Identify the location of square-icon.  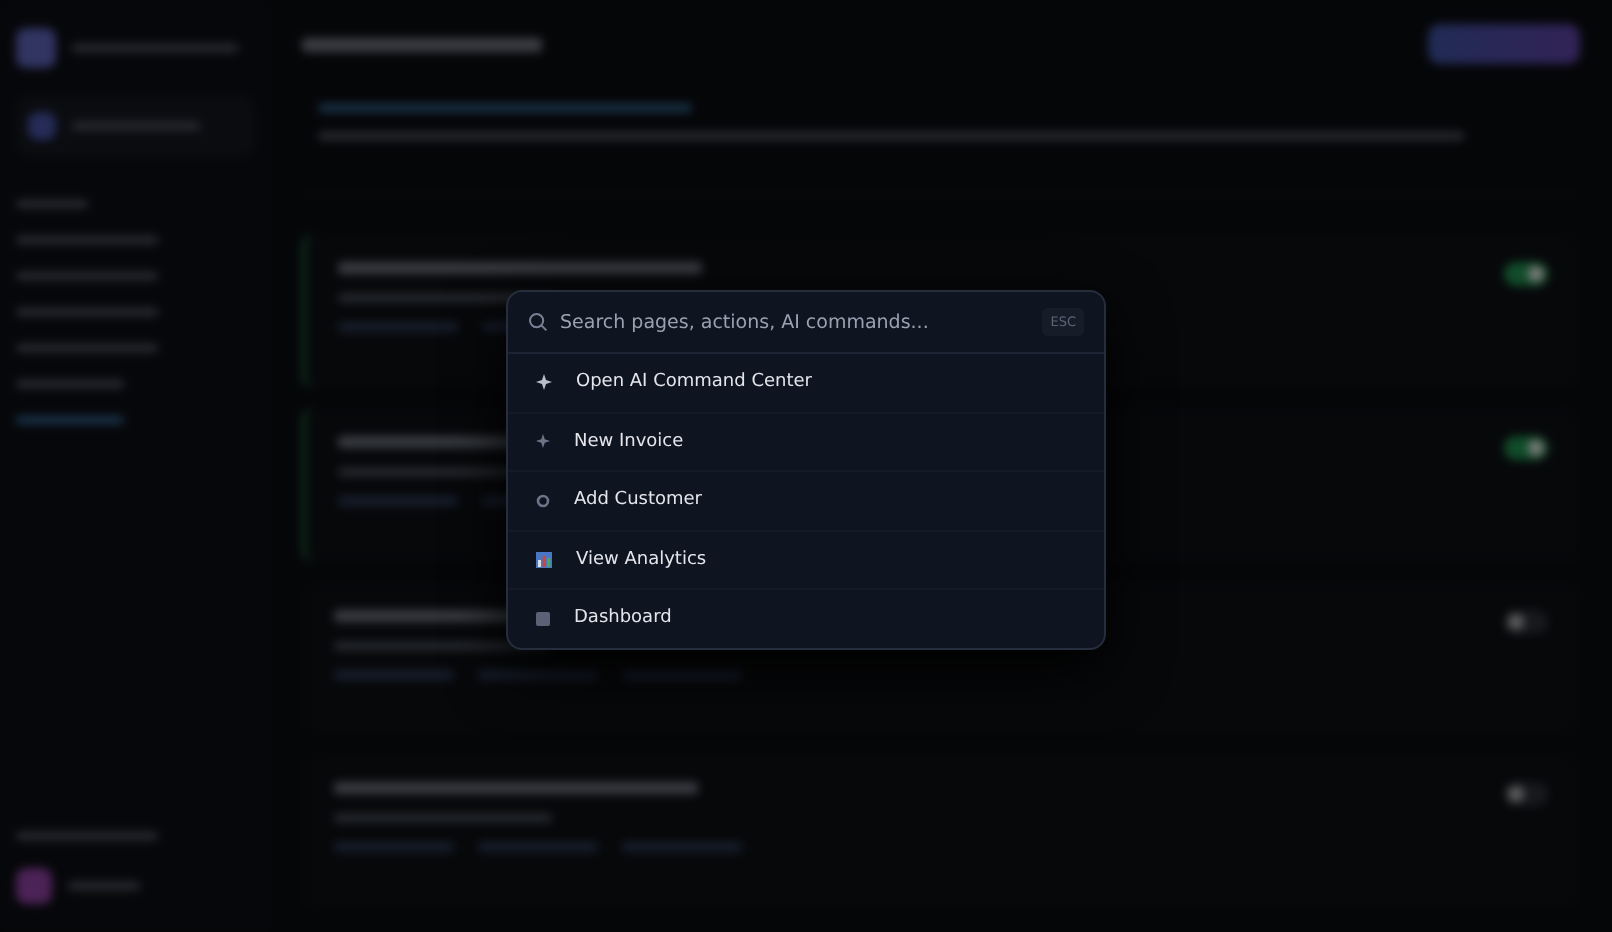
(543, 618).